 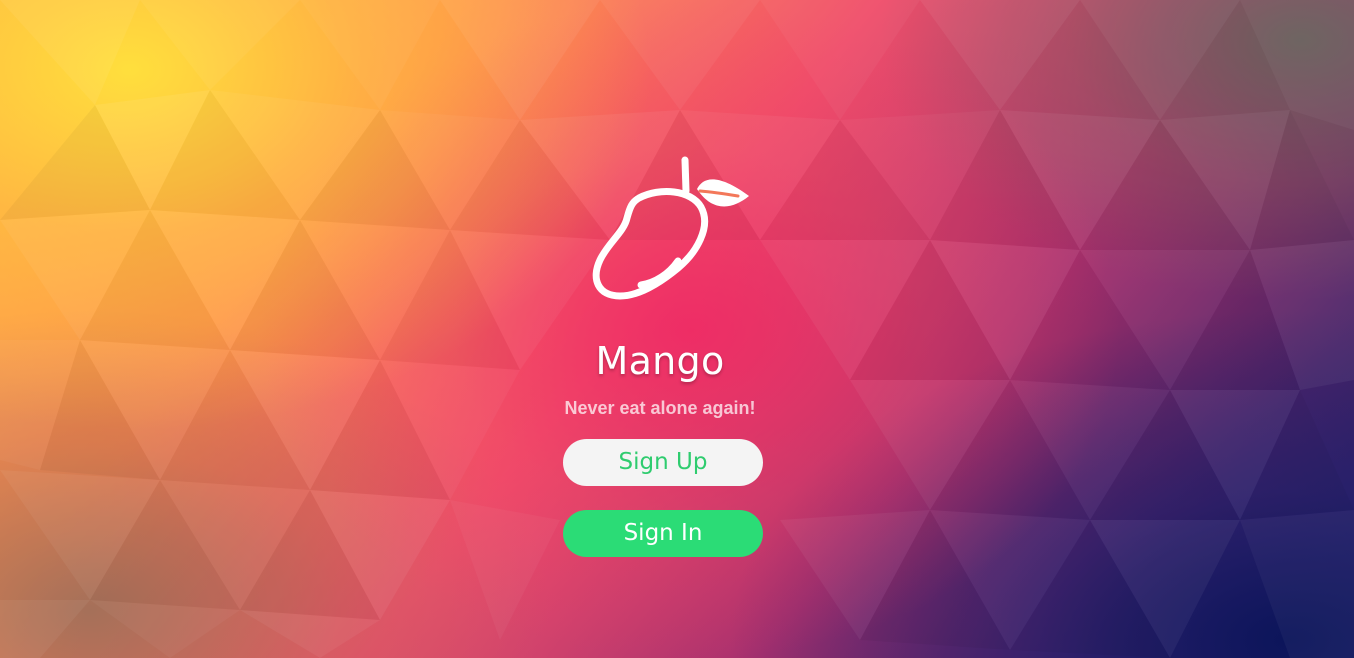 What do you see at coordinates (663, 462) in the screenshot?
I see `sign-up-button: Sign Up` at bounding box center [663, 462].